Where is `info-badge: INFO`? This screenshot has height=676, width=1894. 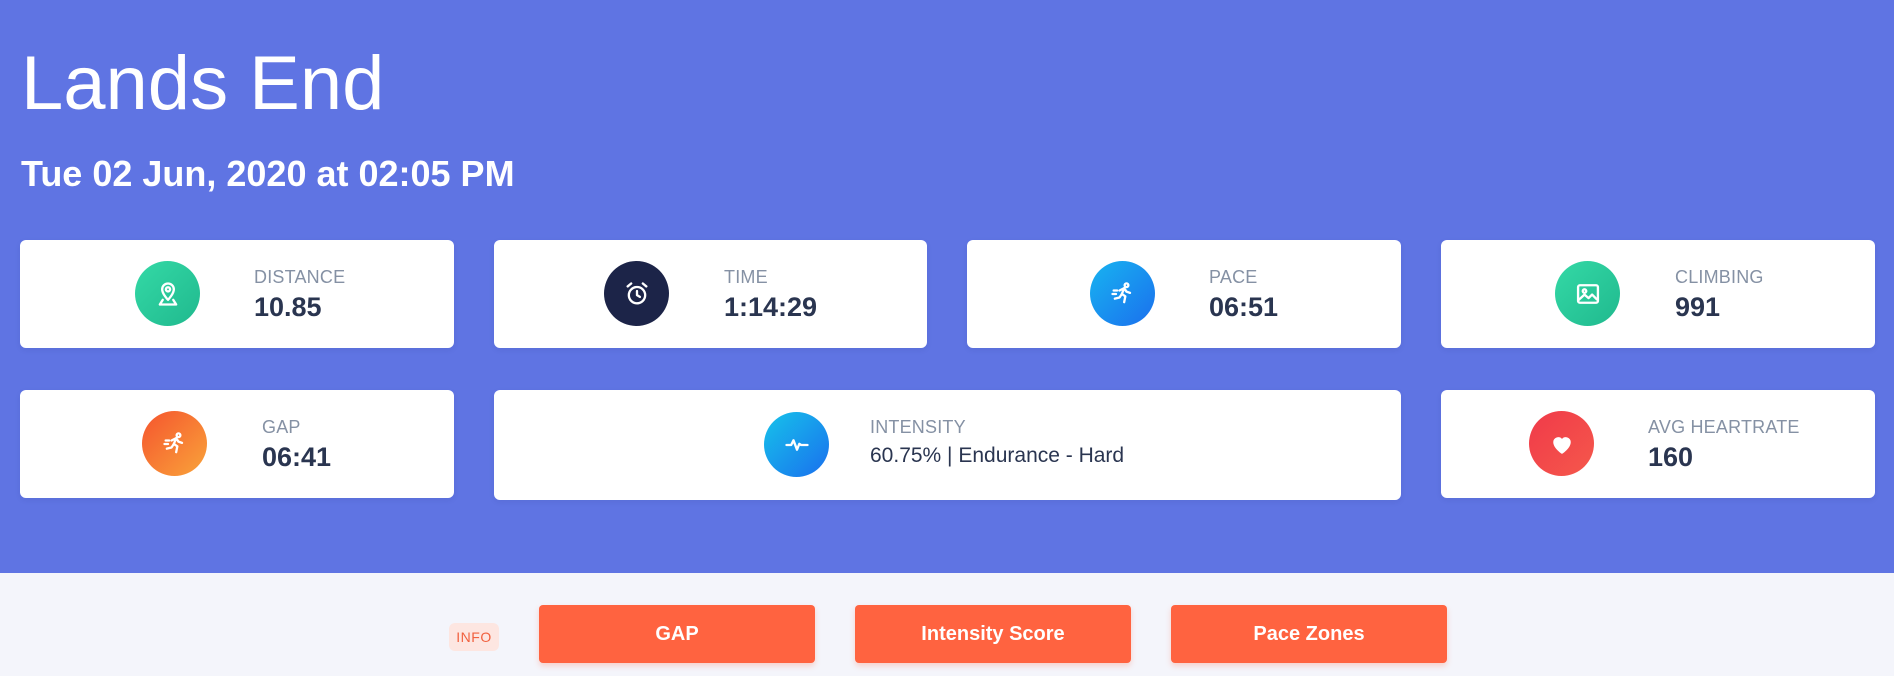 info-badge: INFO is located at coordinates (474, 637).